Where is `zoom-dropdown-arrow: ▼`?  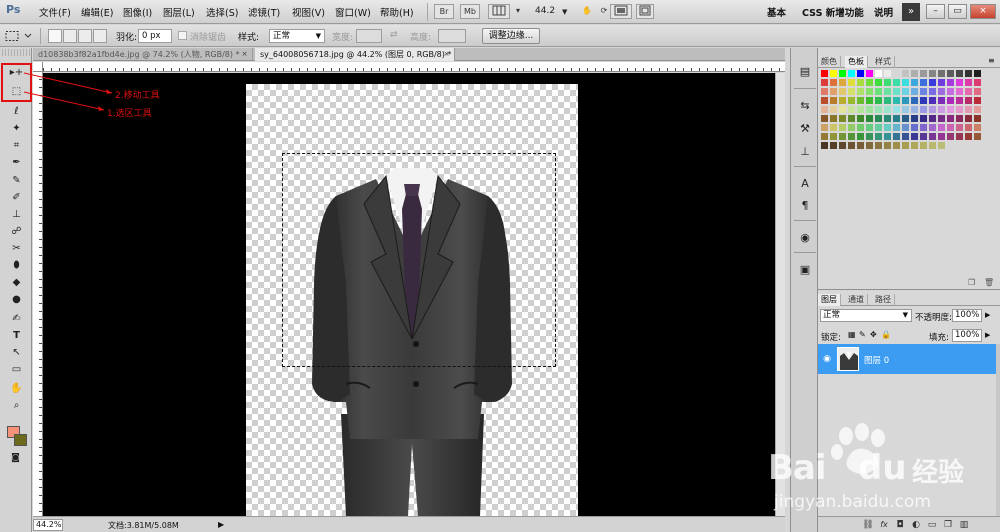 zoom-dropdown-arrow: ▼ is located at coordinates (564, 12).